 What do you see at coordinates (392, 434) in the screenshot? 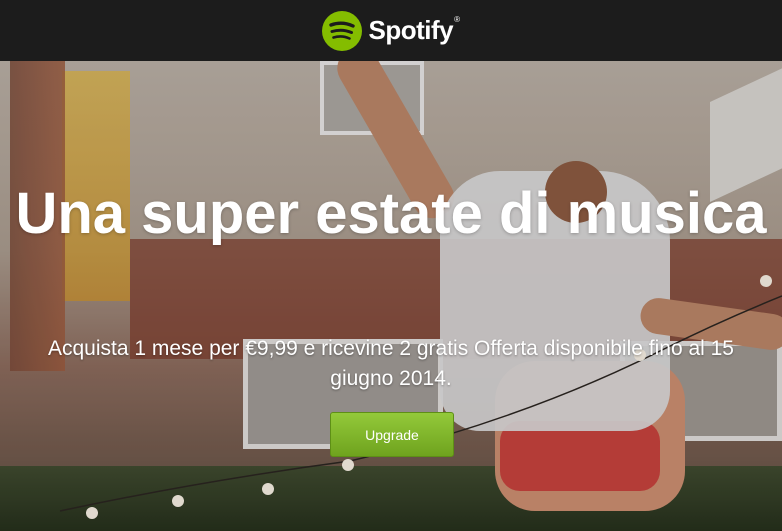
I see `upgrade-button: Upgrade` at bounding box center [392, 434].